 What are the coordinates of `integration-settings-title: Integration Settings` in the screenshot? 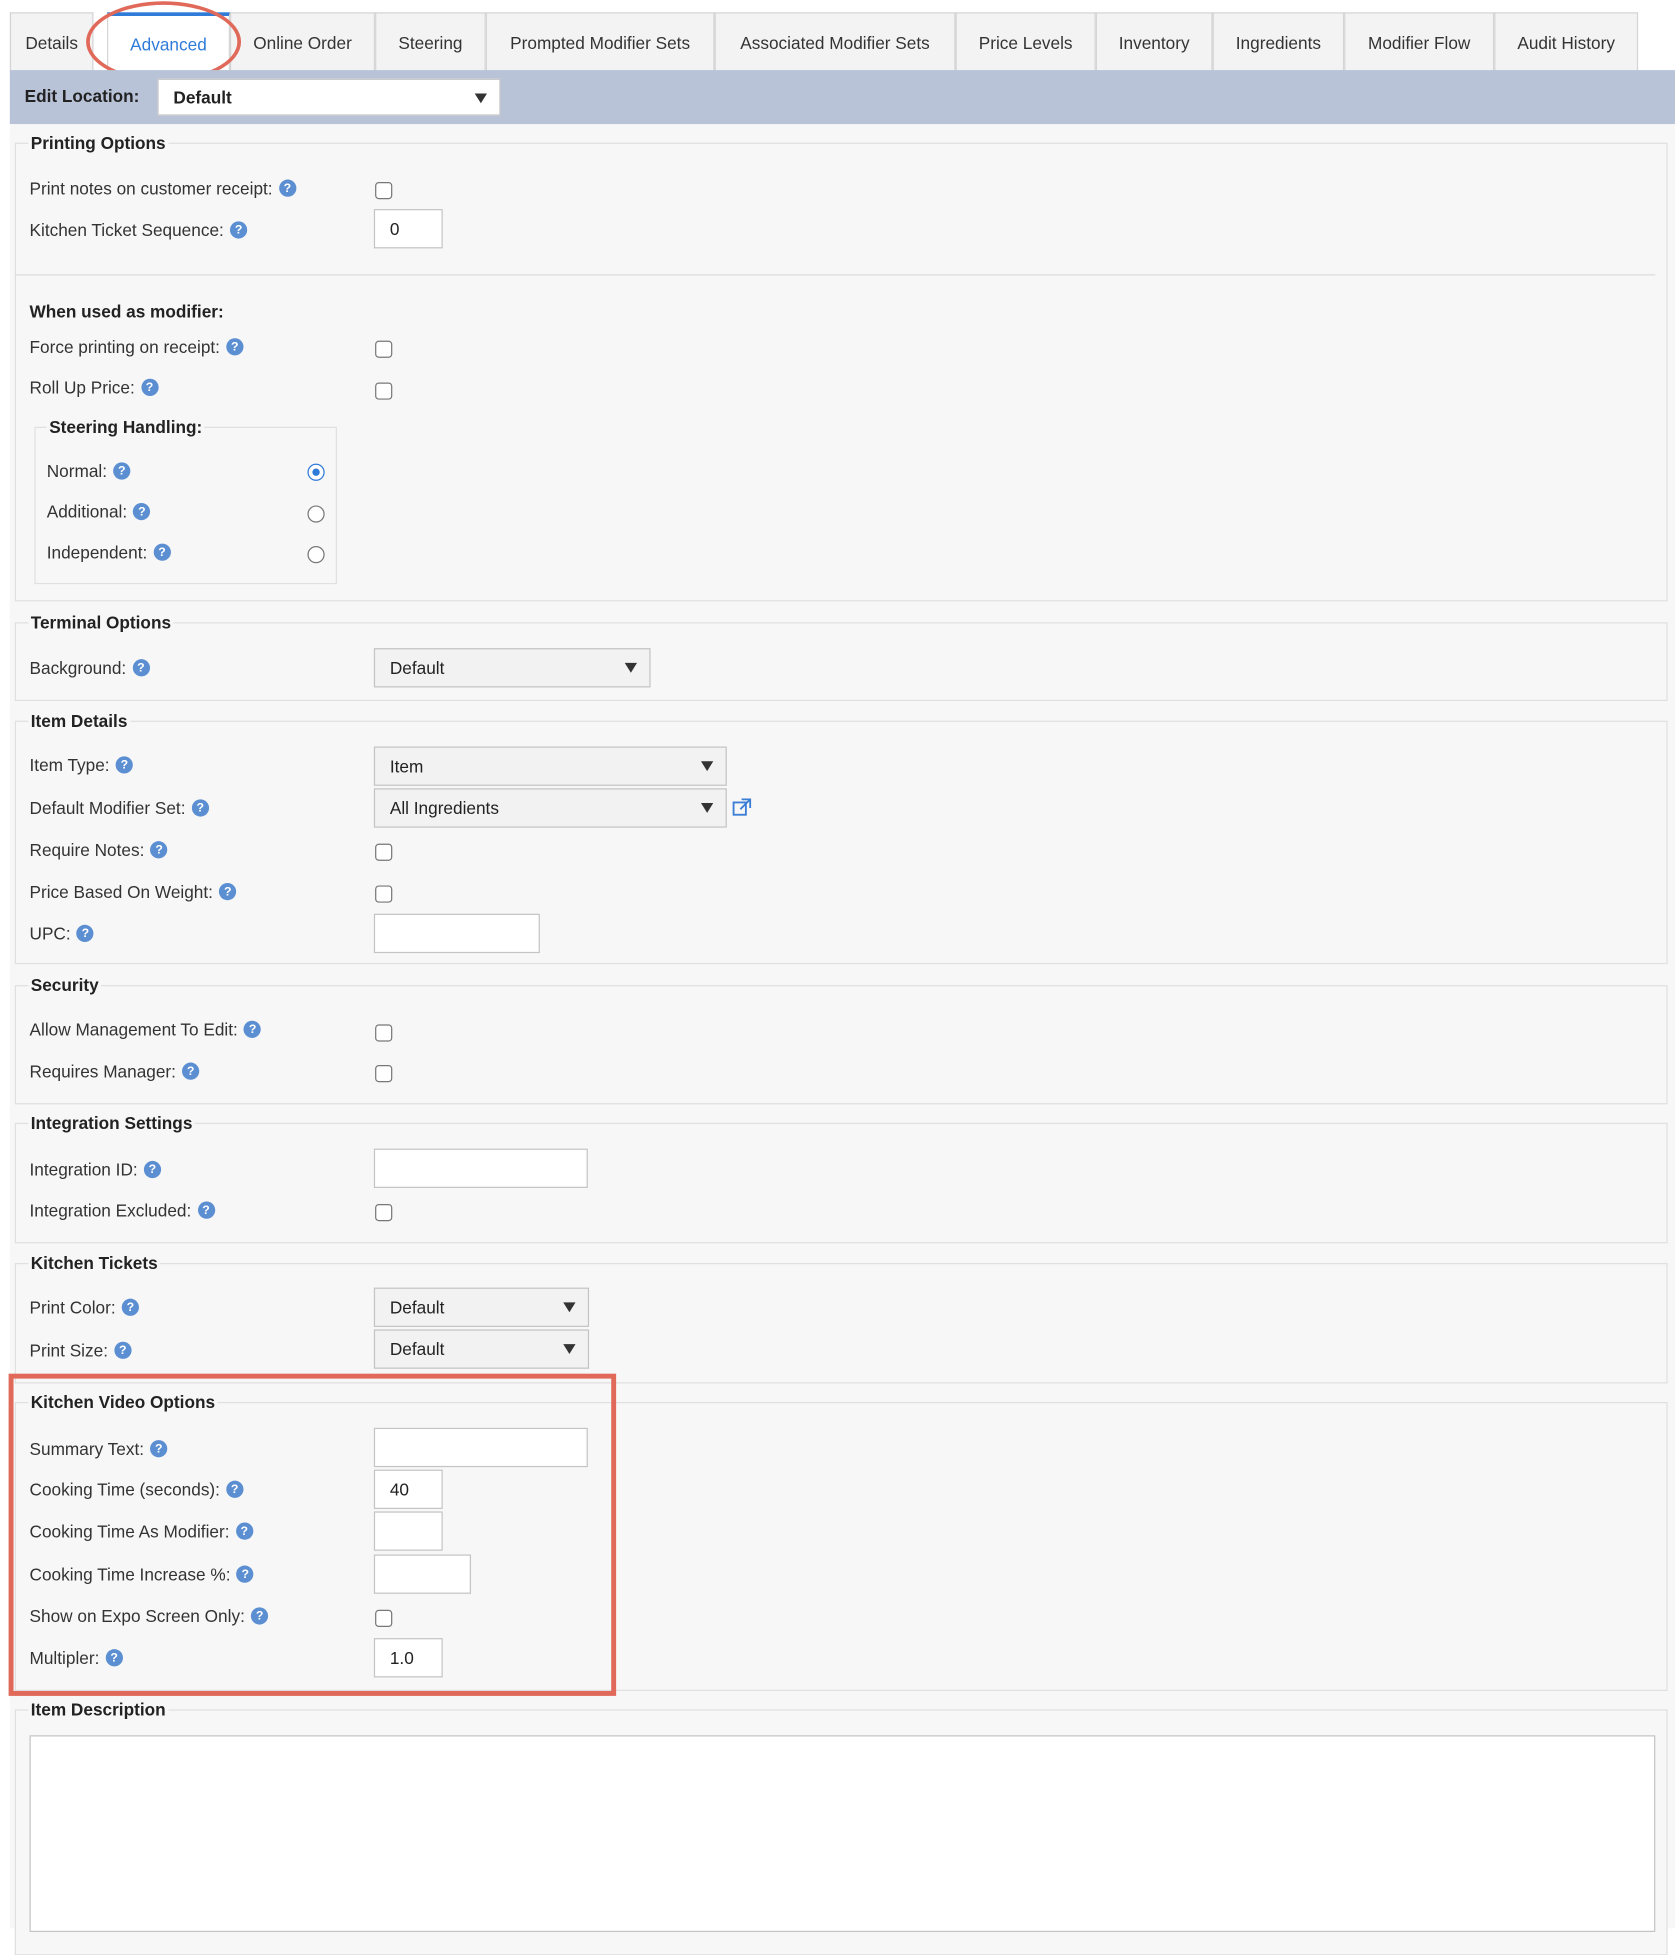 It's located at (111, 1122).